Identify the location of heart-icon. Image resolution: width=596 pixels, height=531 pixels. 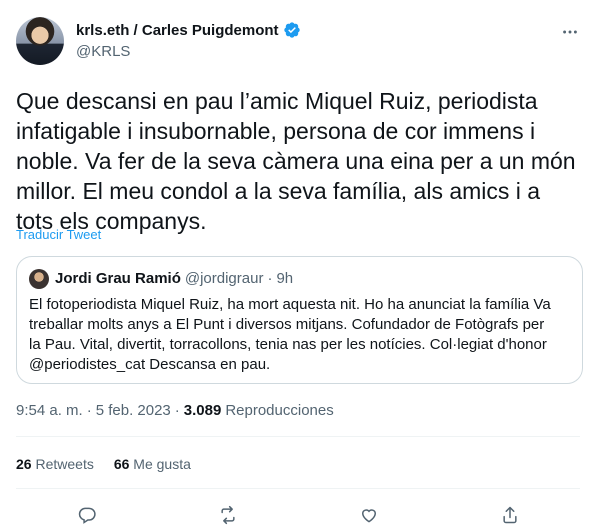
(369, 515).